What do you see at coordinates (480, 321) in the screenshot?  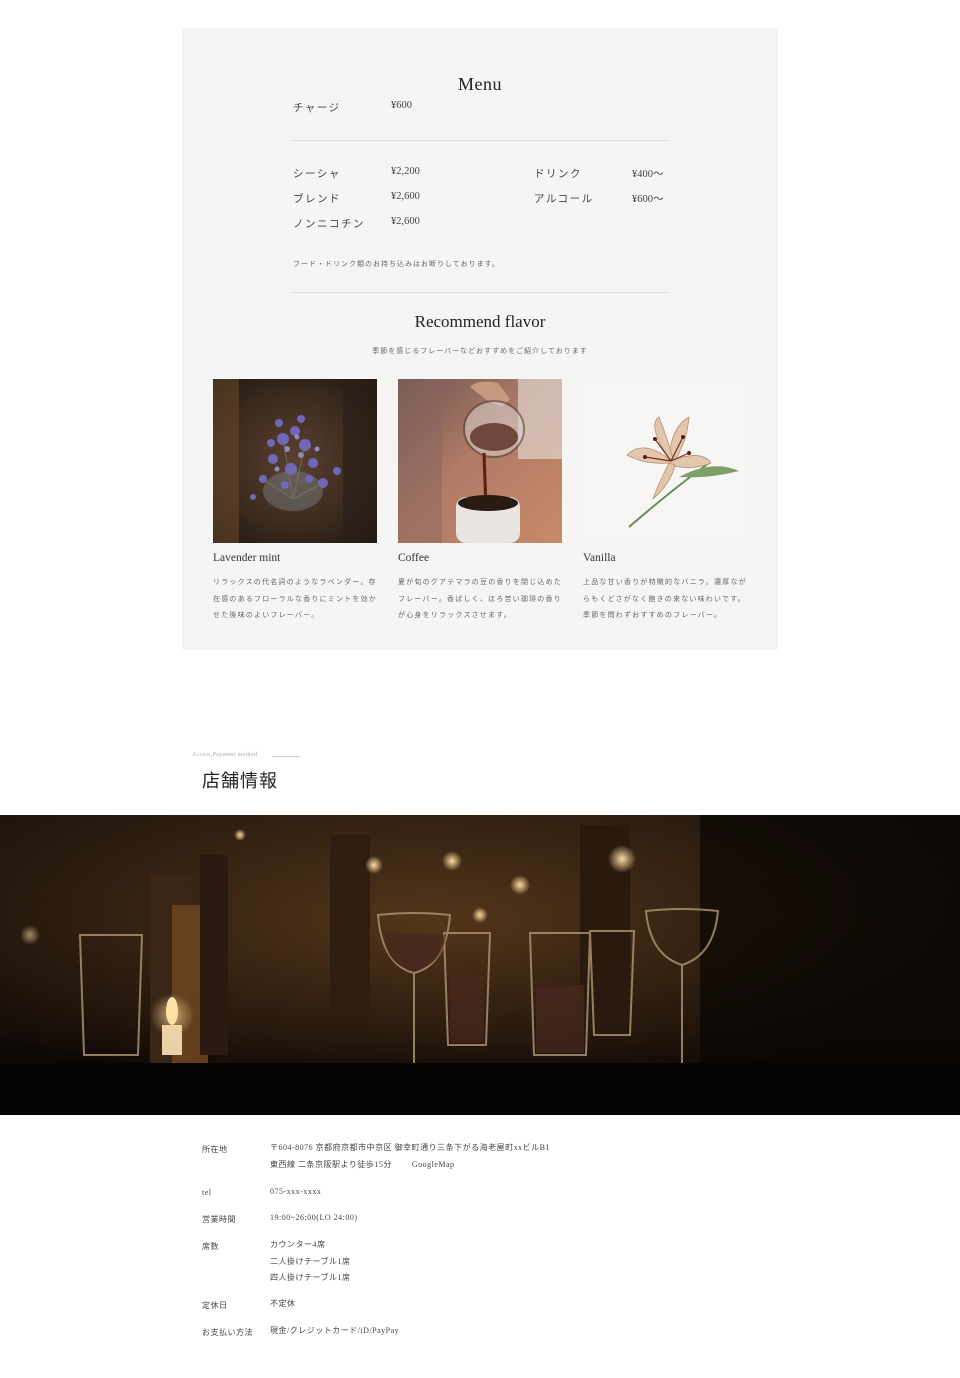 I see `recommend-title: Recommend flavor` at bounding box center [480, 321].